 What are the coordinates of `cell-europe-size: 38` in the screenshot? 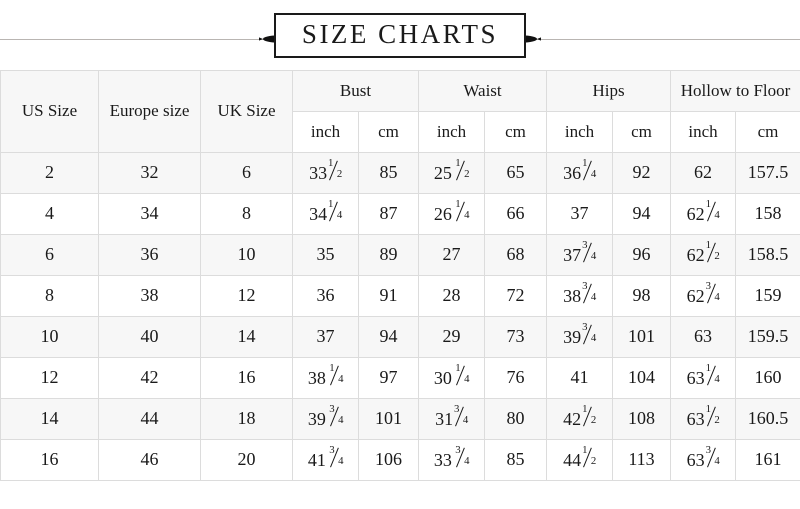 It's located at (149, 296).